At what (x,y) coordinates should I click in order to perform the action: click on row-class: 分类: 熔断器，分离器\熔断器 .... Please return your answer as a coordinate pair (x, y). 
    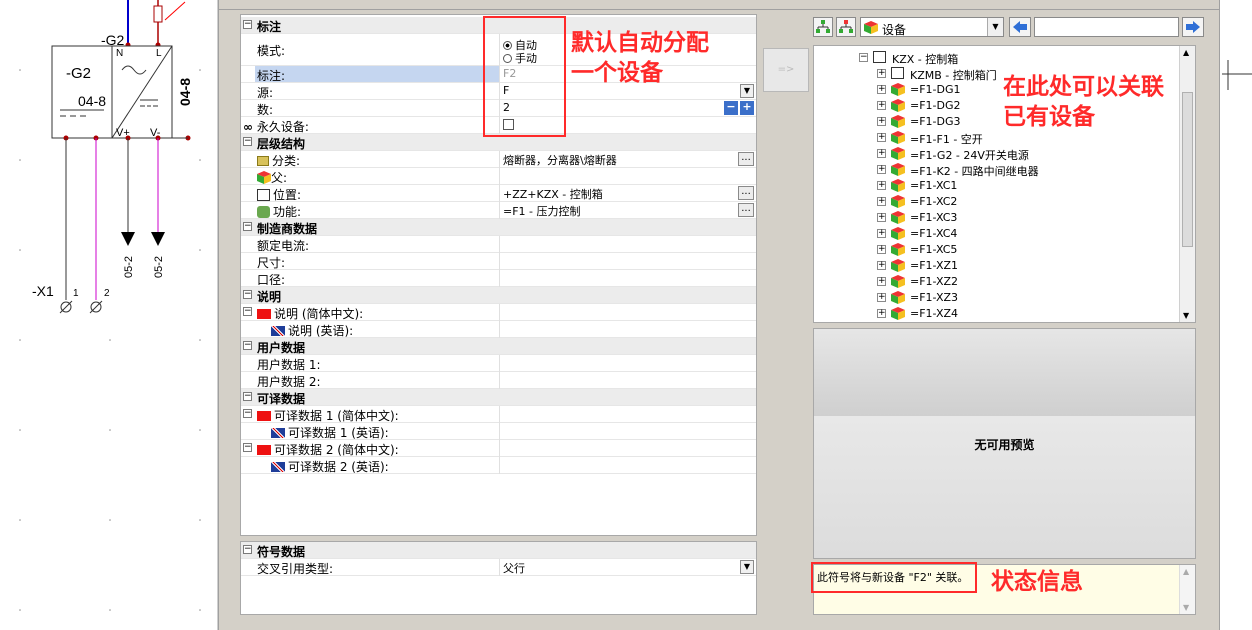
    Looking at the image, I should click on (498, 159).